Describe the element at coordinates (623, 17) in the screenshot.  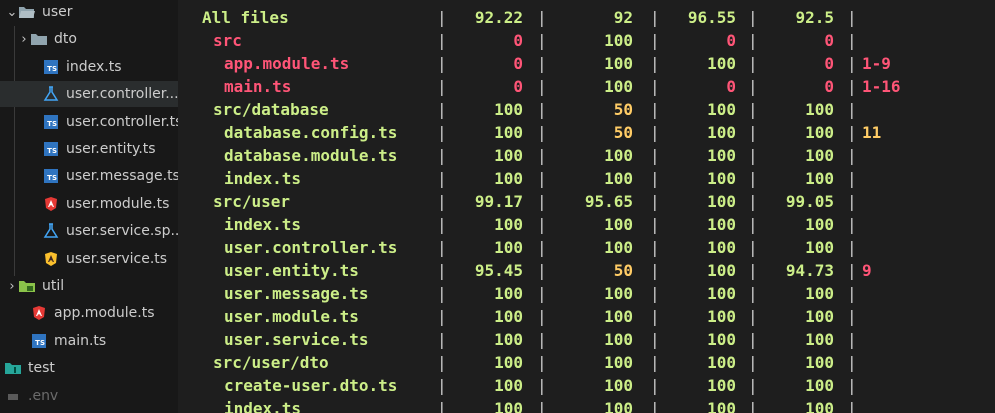
I see `coverage-branch: 92` at that location.